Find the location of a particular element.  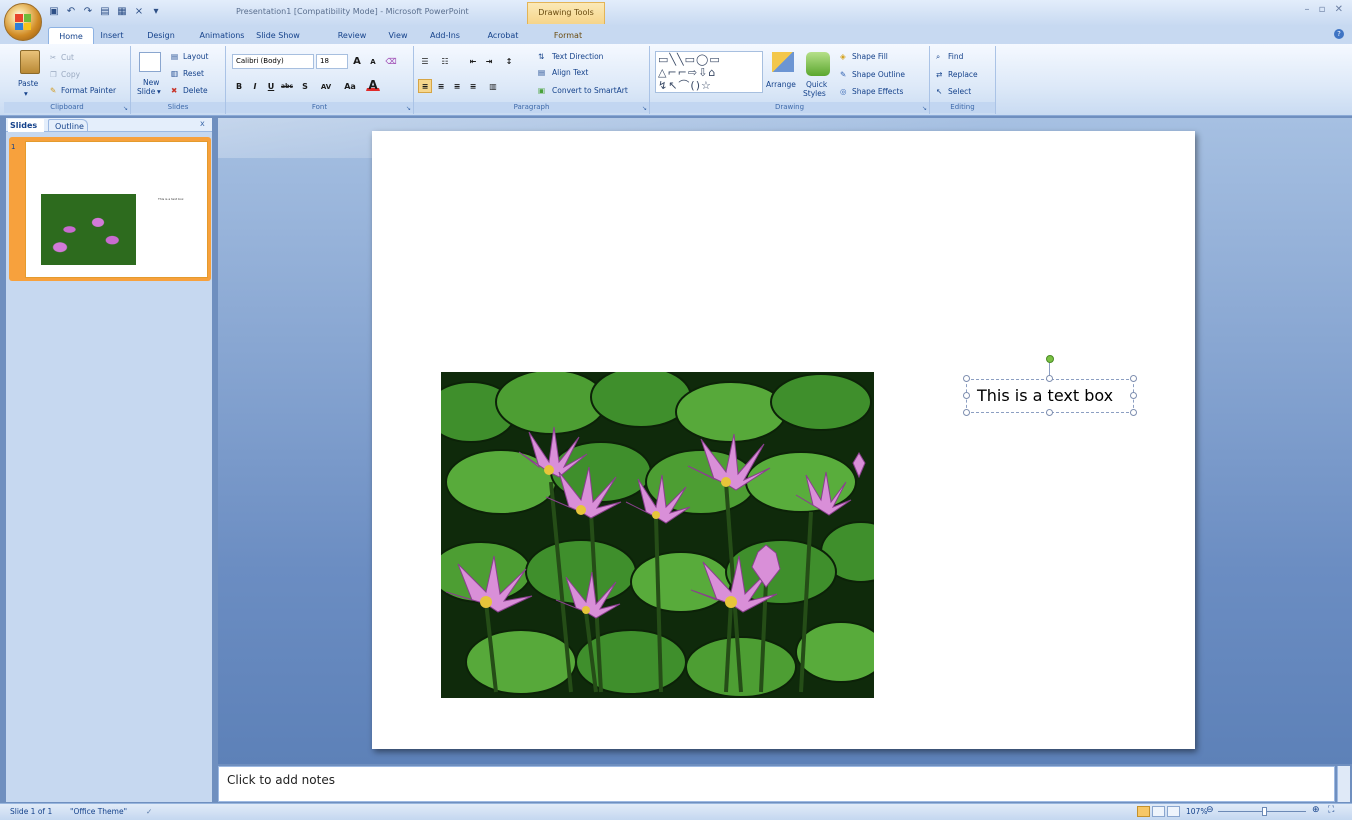

save-icon: ▣ is located at coordinates (54, 12).